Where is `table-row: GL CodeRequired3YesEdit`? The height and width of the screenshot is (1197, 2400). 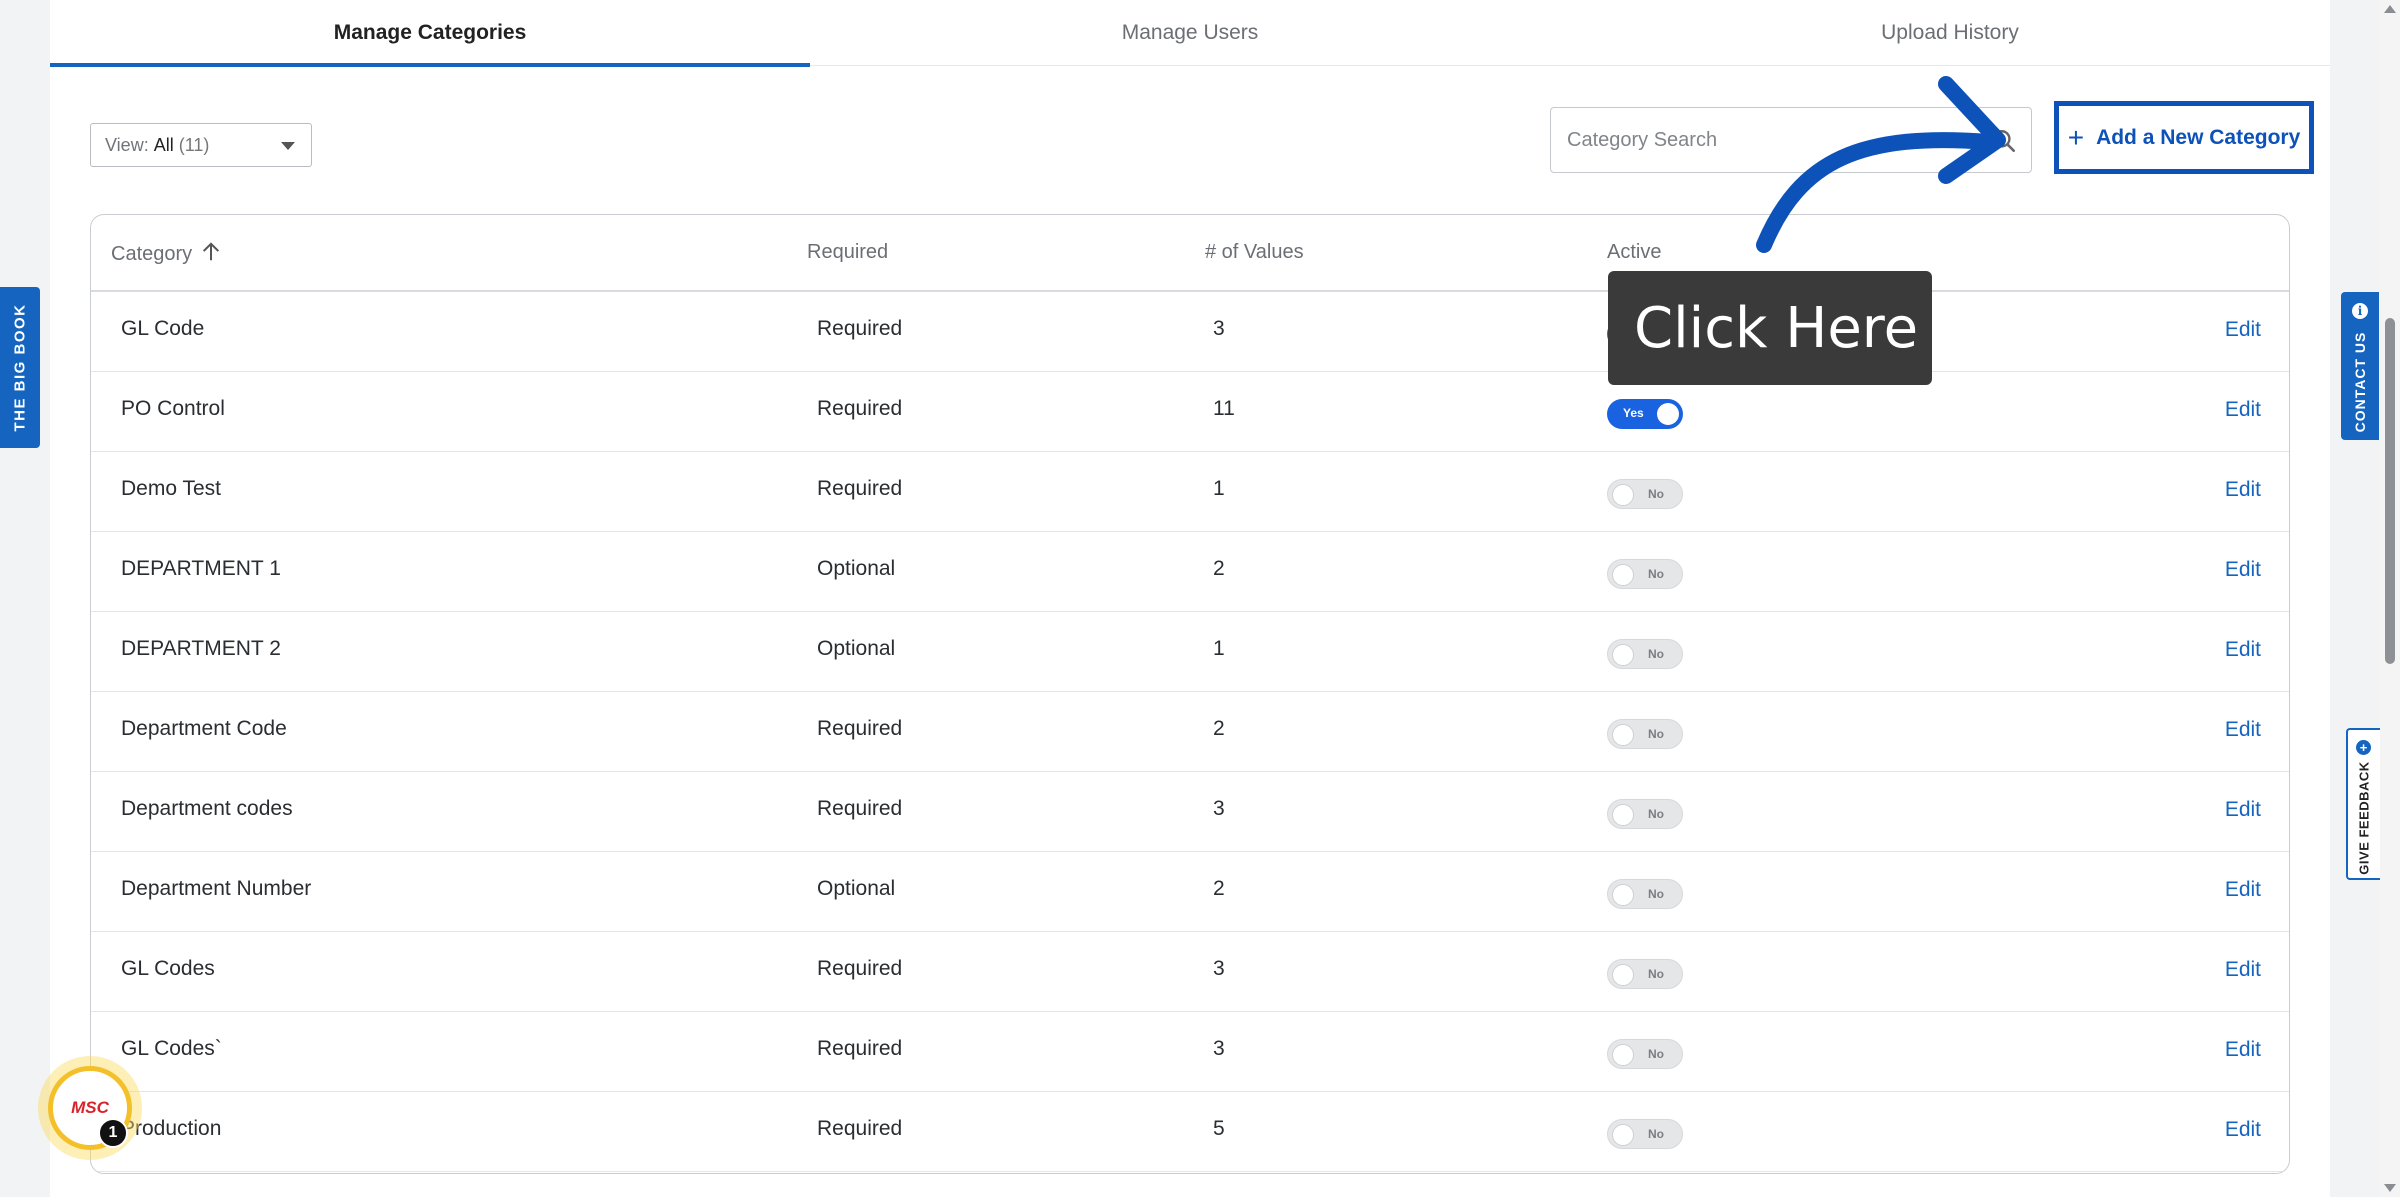 table-row: GL CodeRequired3YesEdit is located at coordinates (1190, 332).